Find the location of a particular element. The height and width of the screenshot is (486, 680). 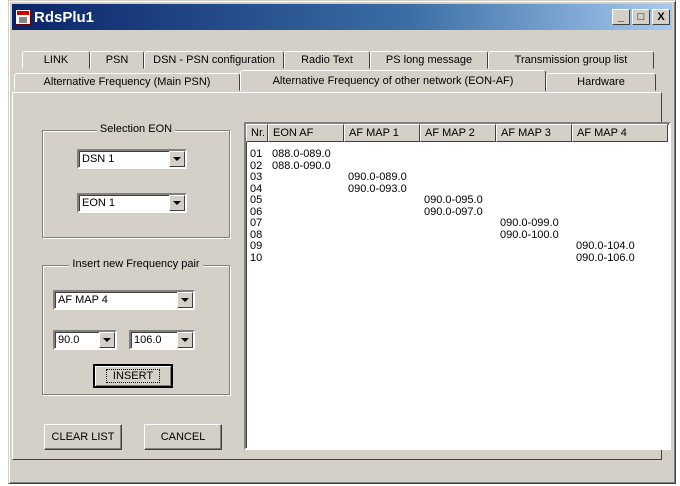

table-row: 03 090.0-089.0 is located at coordinates (457, 178).